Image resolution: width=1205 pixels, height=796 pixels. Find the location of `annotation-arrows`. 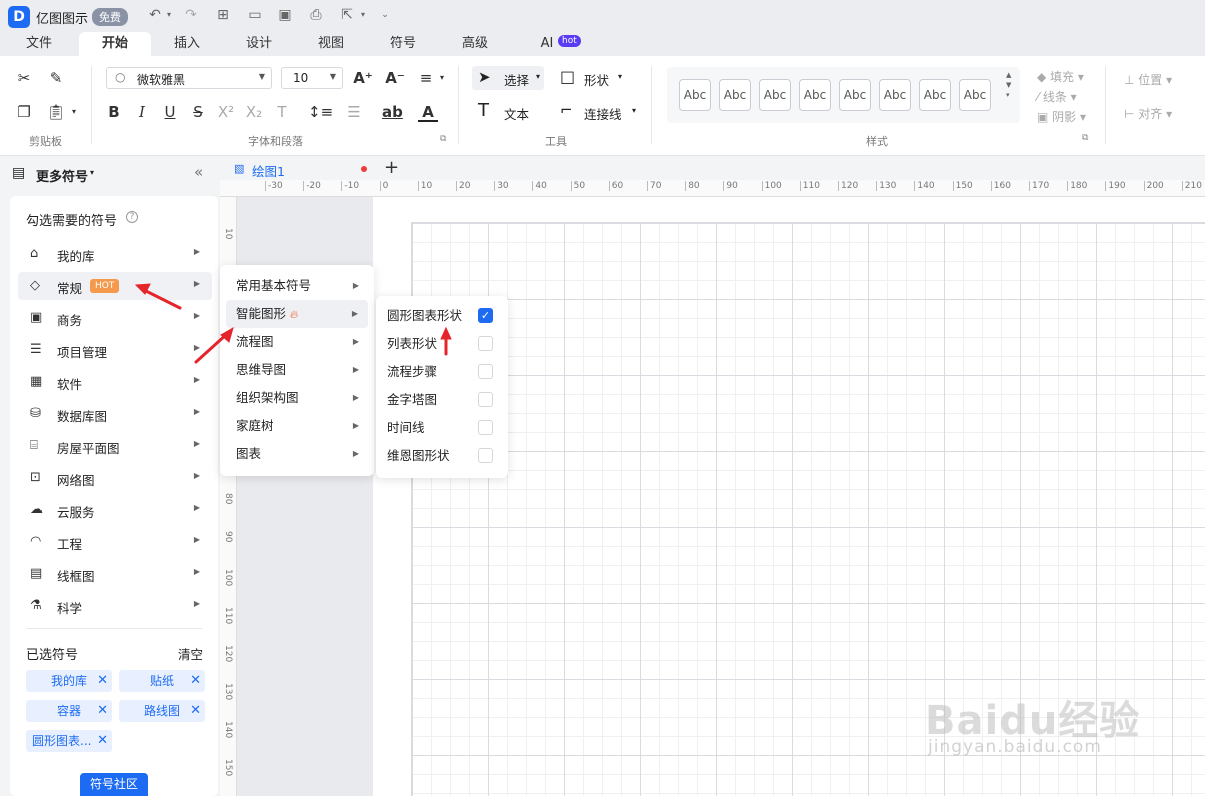

annotation-arrows is located at coordinates (293, 323).